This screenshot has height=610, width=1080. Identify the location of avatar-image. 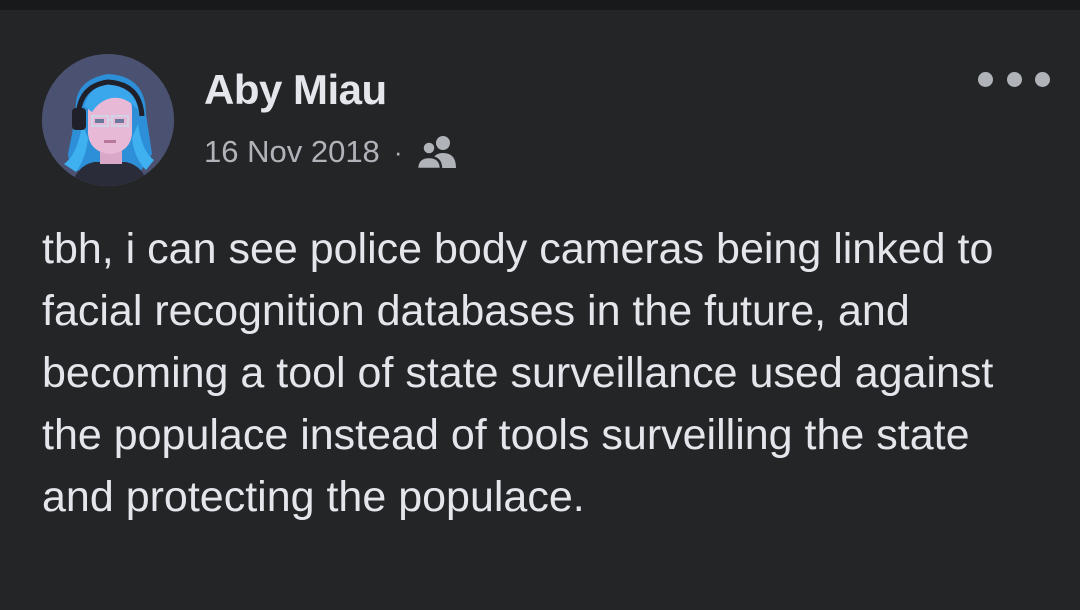
(108, 120).